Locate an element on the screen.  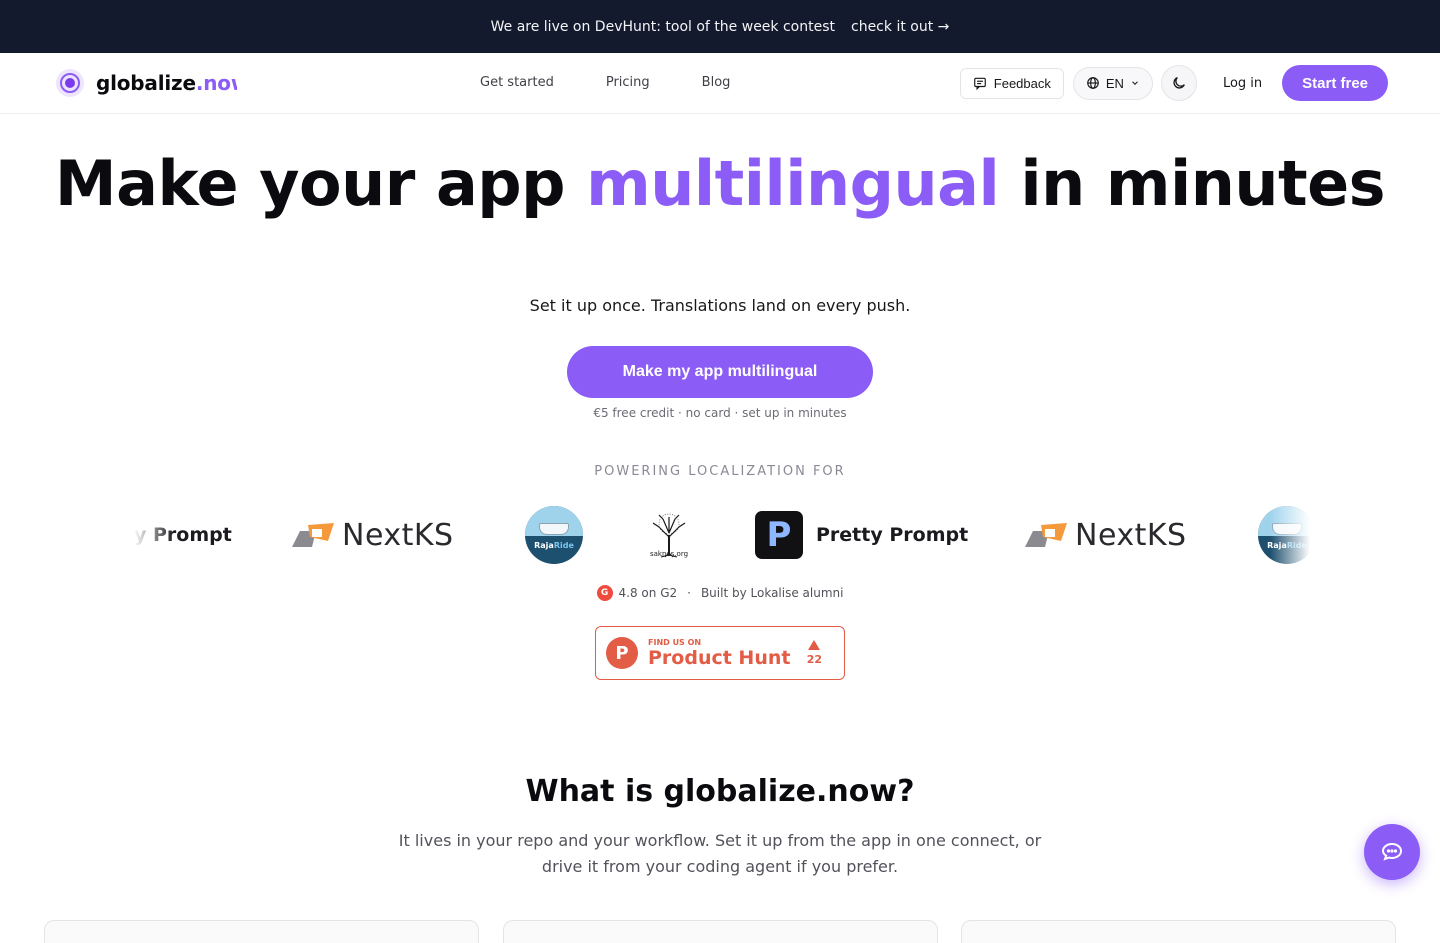
chevron-down-icon is located at coordinates (1135, 83).